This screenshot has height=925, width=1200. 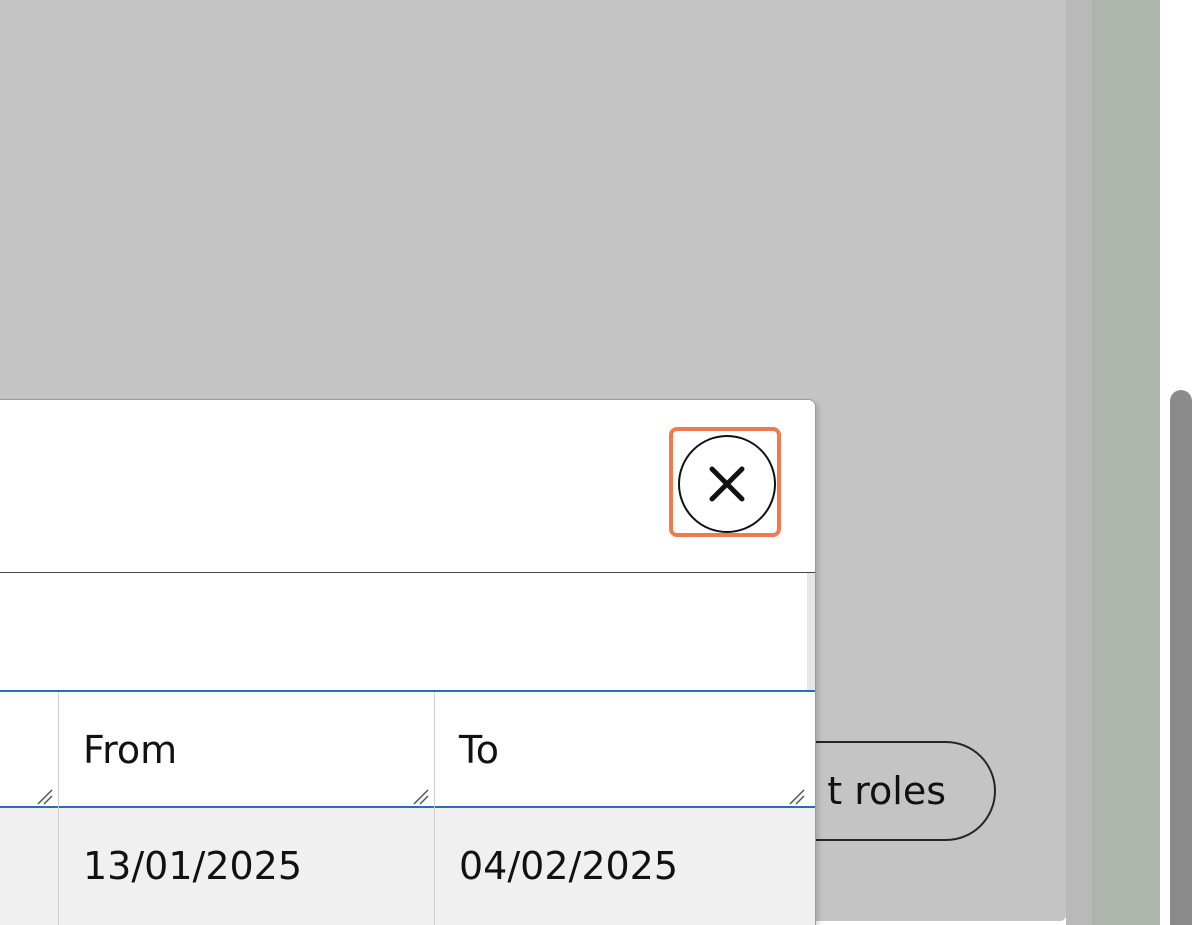 What do you see at coordinates (1181, 657) in the screenshot?
I see `page-scrollbar-thumb` at bounding box center [1181, 657].